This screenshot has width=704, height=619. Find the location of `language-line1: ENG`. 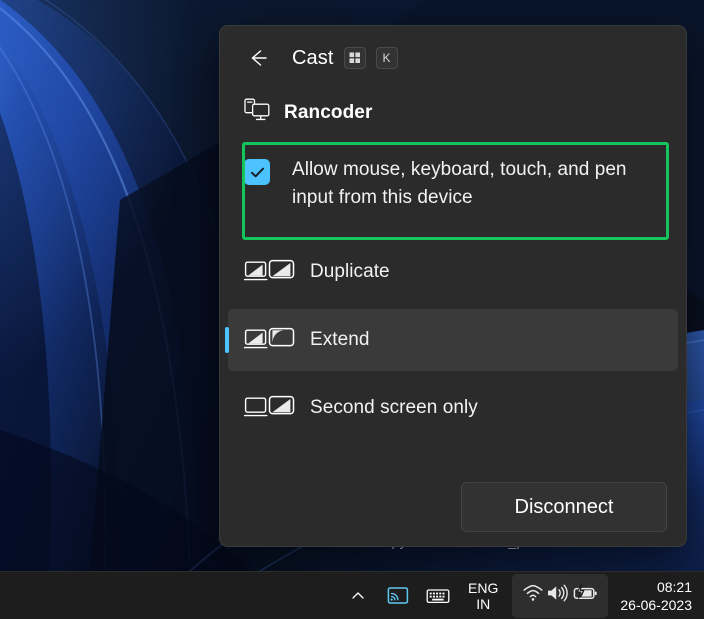

language-line1: ENG is located at coordinates (483, 587).